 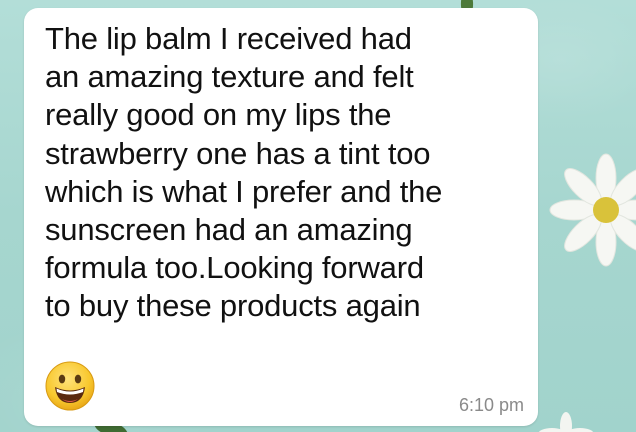 I want to click on message-line: to buy these products again, so click(x=233, y=306).